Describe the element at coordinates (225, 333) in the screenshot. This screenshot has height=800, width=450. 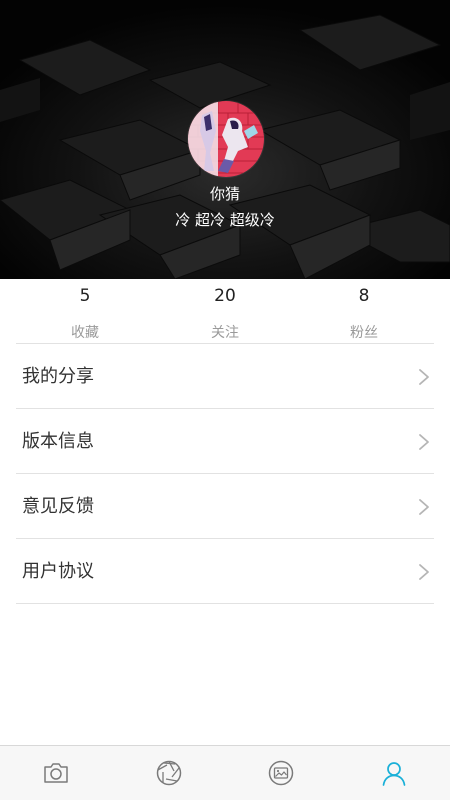
I see `stat-label: 关注` at that location.